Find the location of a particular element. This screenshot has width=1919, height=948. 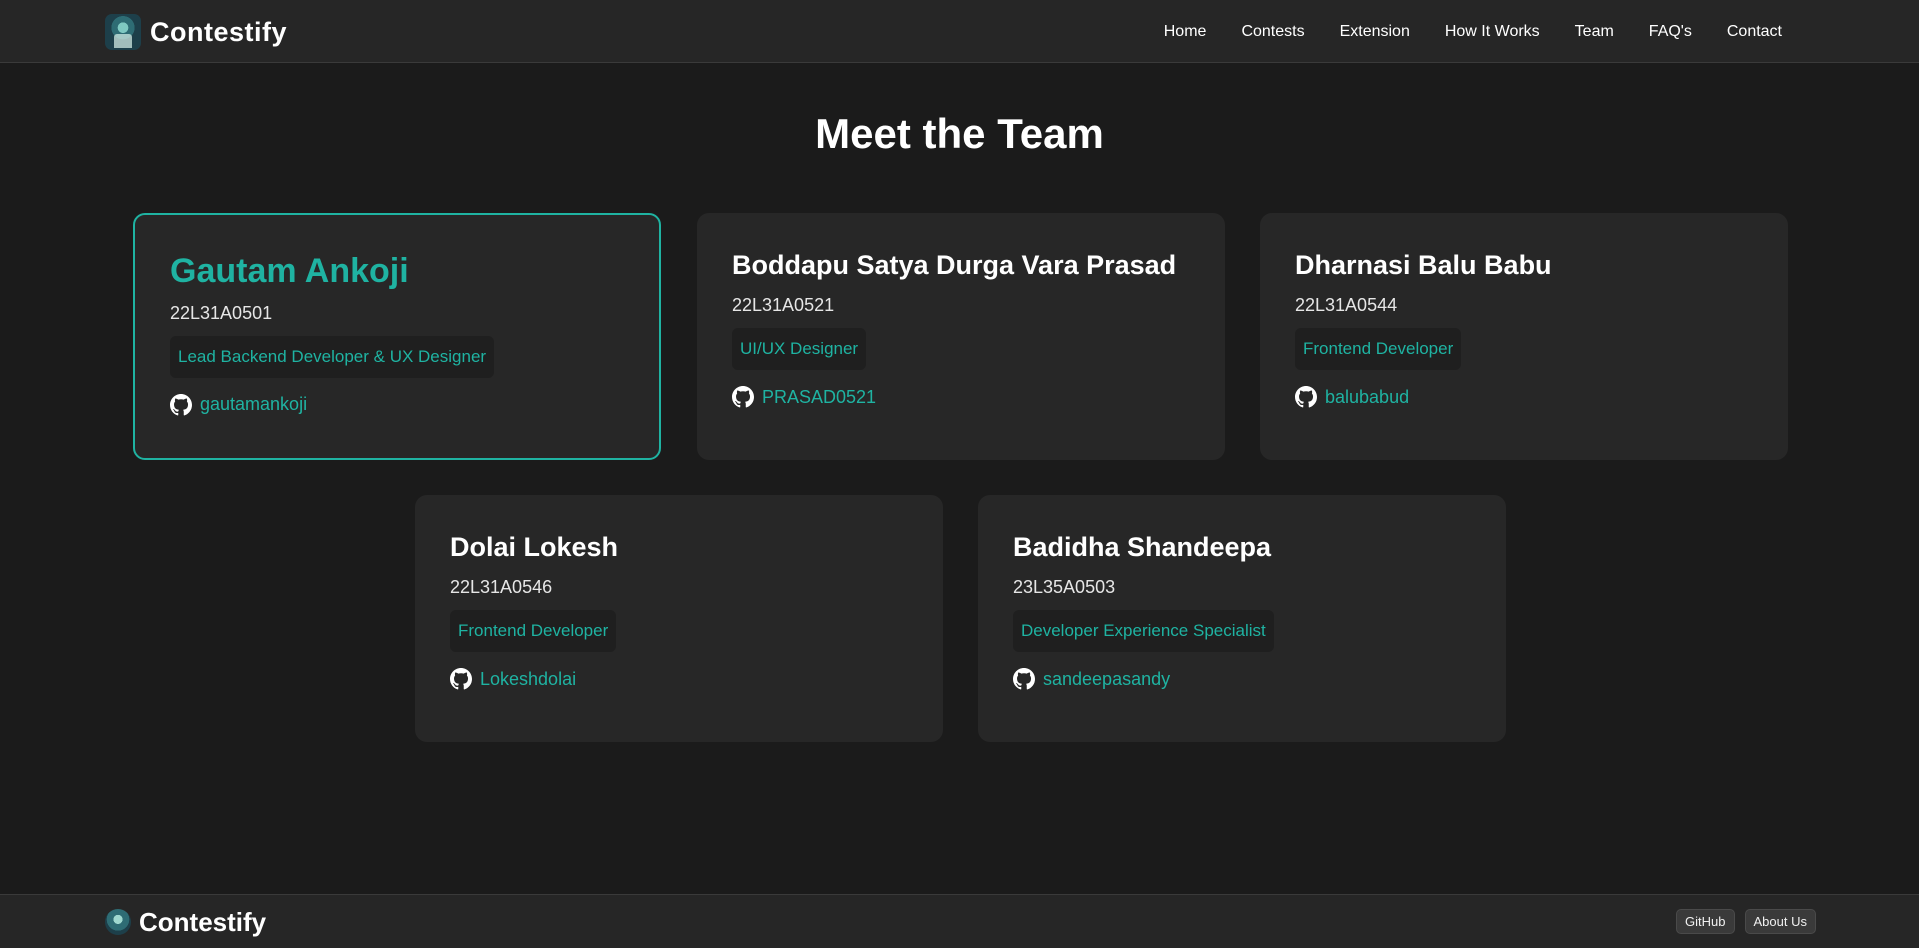

nav-team: Team is located at coordinates (1594, 32).